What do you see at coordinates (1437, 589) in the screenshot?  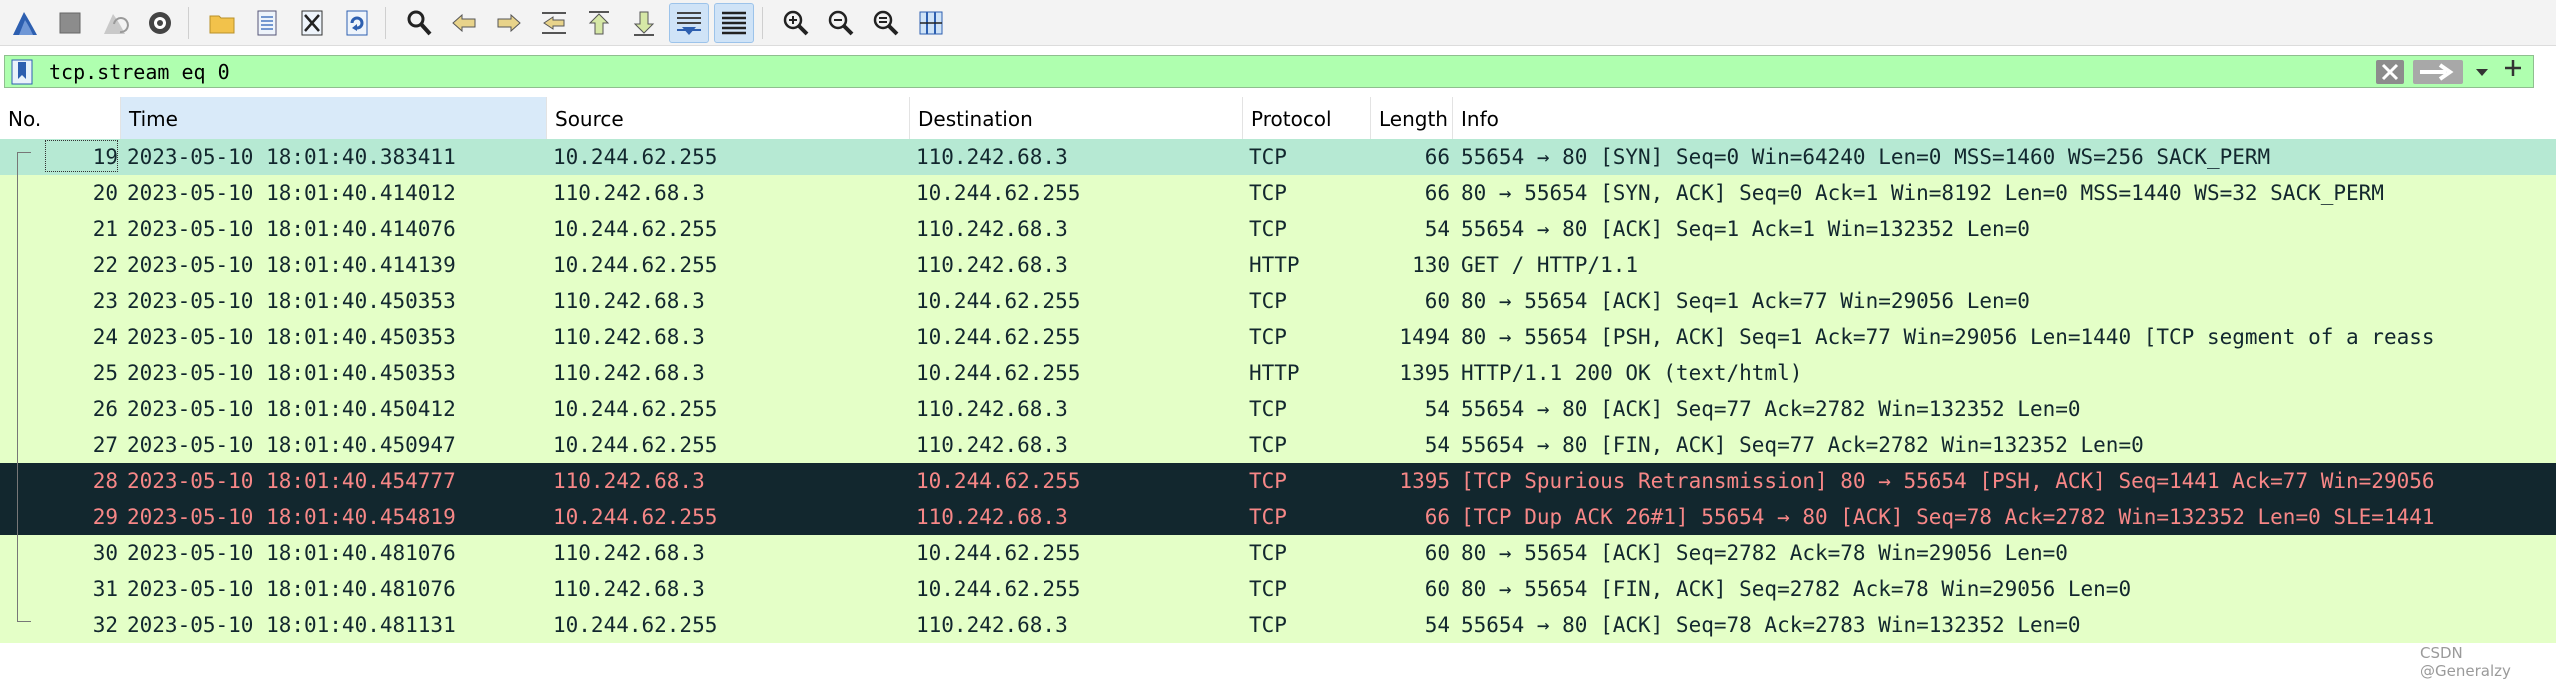 I see `packet-length: 60` at bounding box center [1437, 589].